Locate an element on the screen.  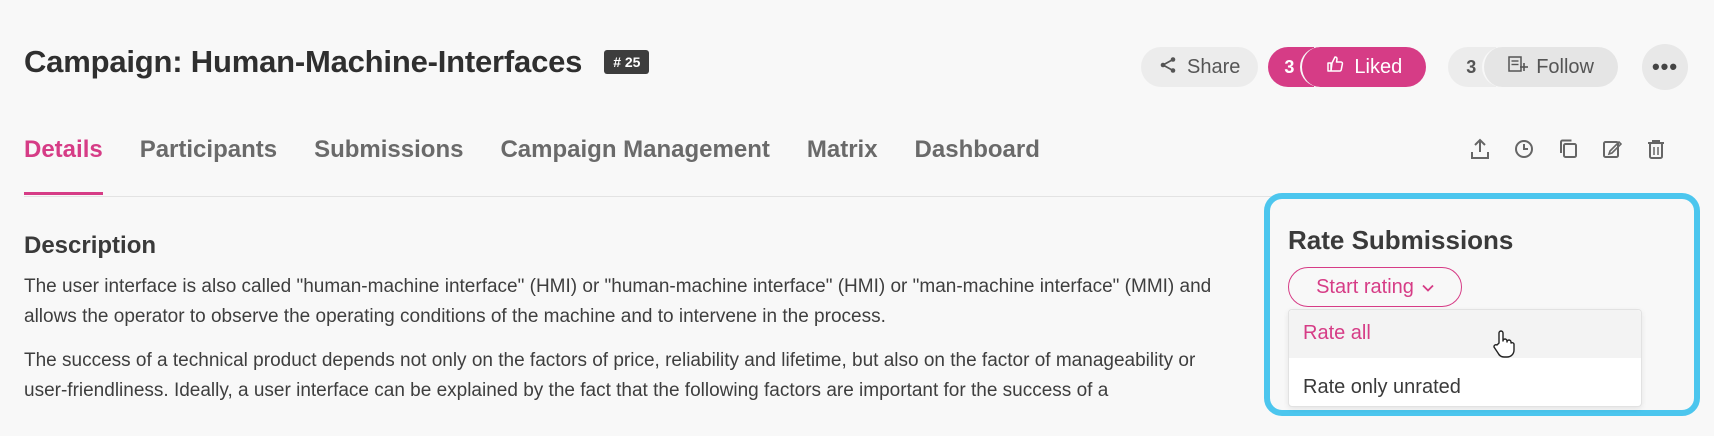
edit-icon is located at coordinates (1612, 152).